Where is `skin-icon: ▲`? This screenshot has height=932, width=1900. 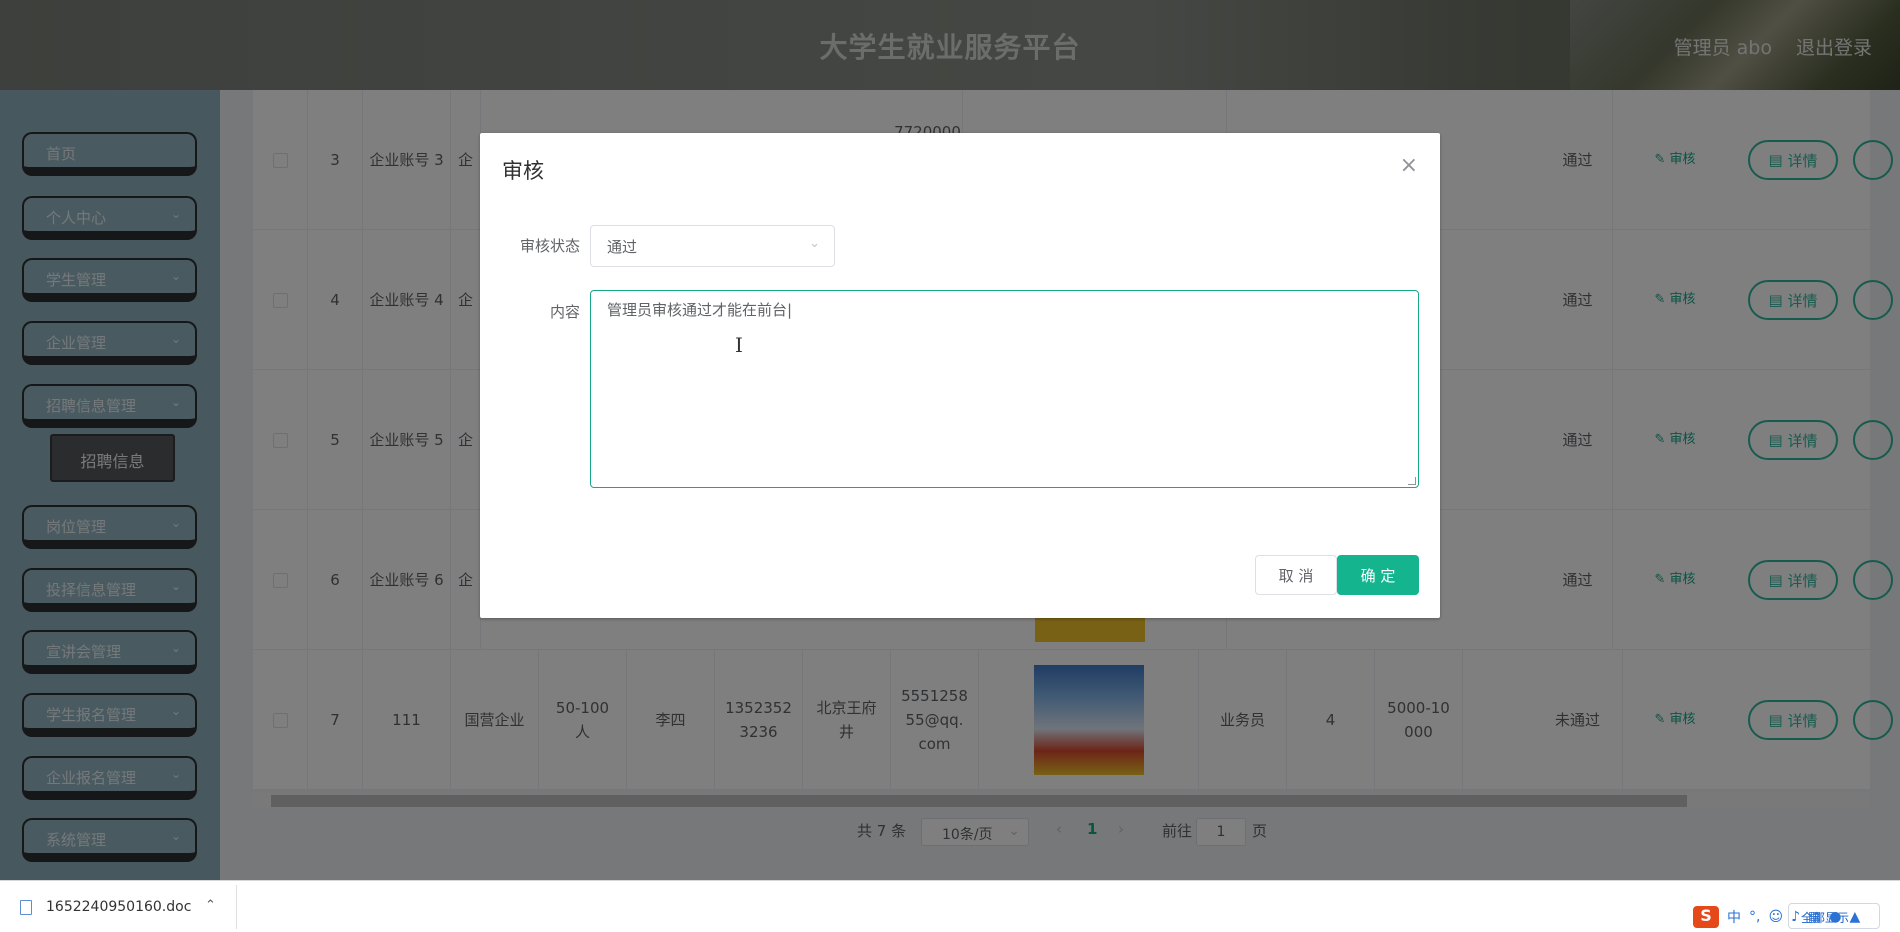
skin-icon: ▲ is located at coordinates (1854, 917).